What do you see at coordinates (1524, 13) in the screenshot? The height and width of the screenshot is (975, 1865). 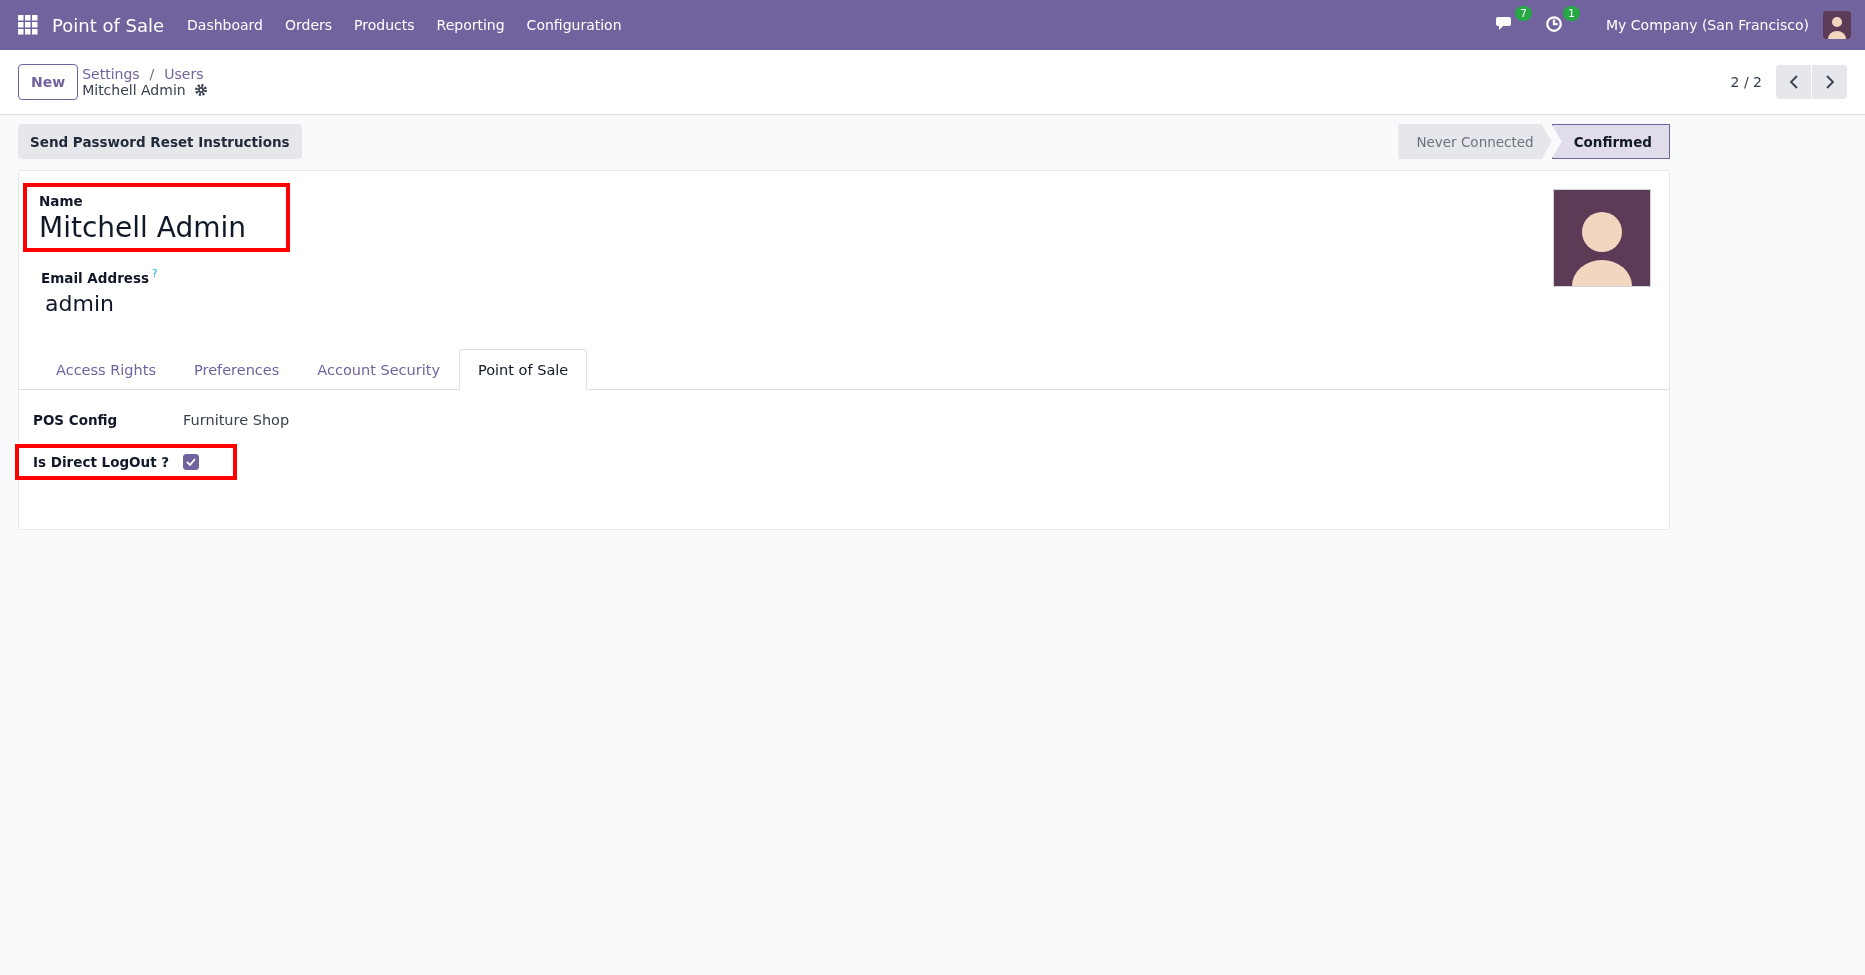 I see `message-count-badge: 7` at bounding box center [1524, 13].